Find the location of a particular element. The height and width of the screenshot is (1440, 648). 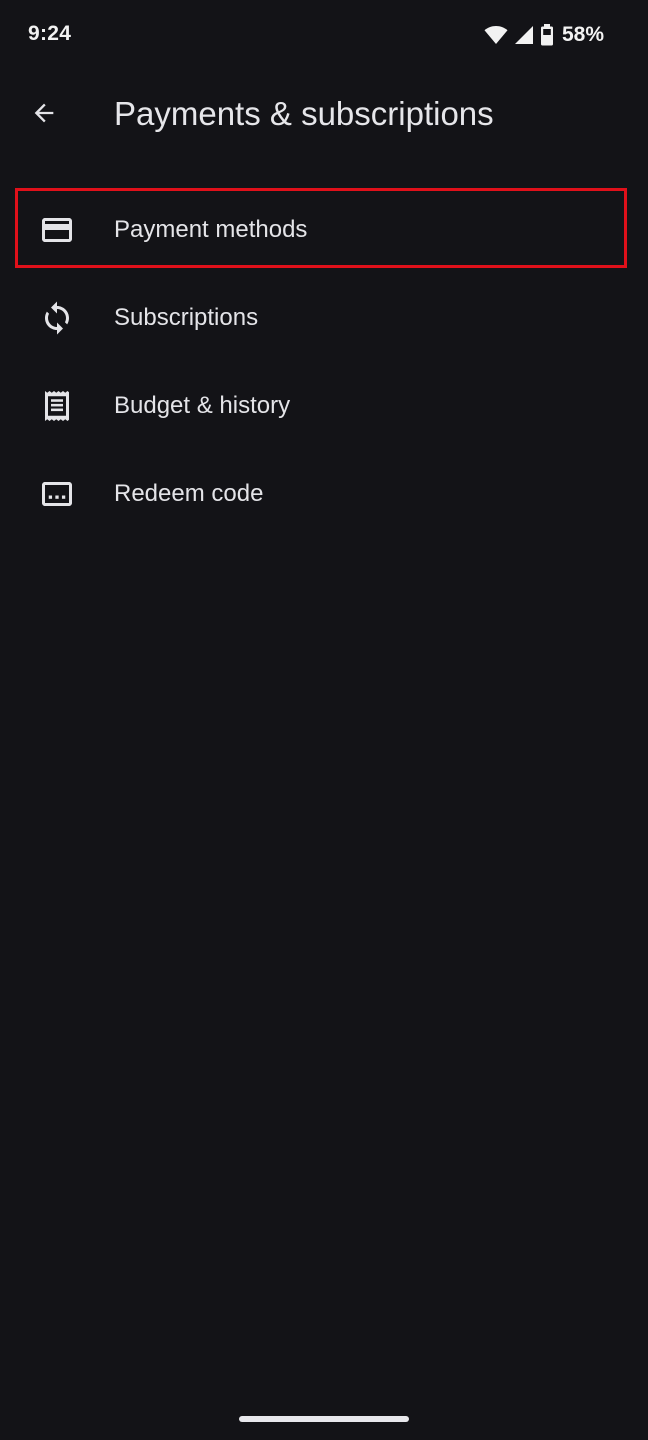

status-time: 9:24 is located at coordinates (50, 33).